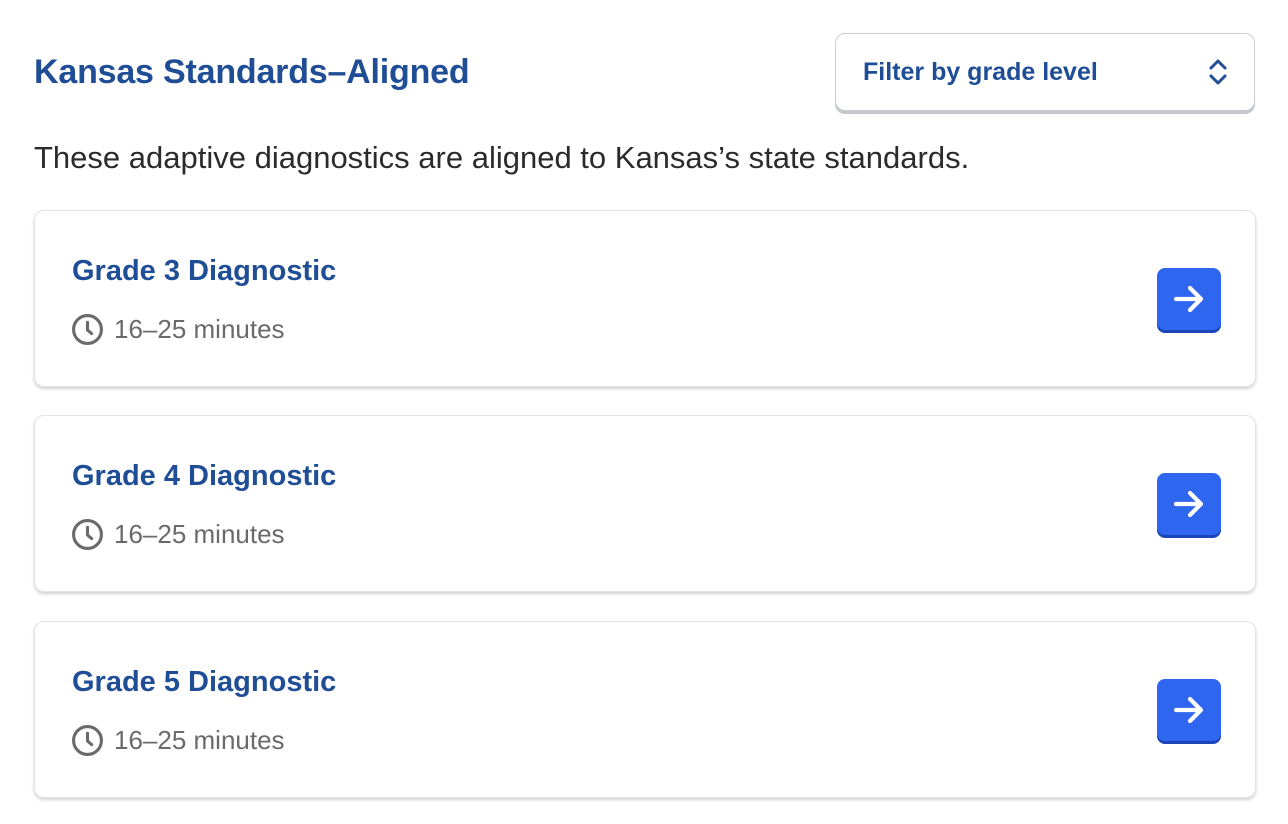 This screenshot has height=824, width=1288. I want to click on grade-filter-select: Filter by grade level, so click(1045, 72).